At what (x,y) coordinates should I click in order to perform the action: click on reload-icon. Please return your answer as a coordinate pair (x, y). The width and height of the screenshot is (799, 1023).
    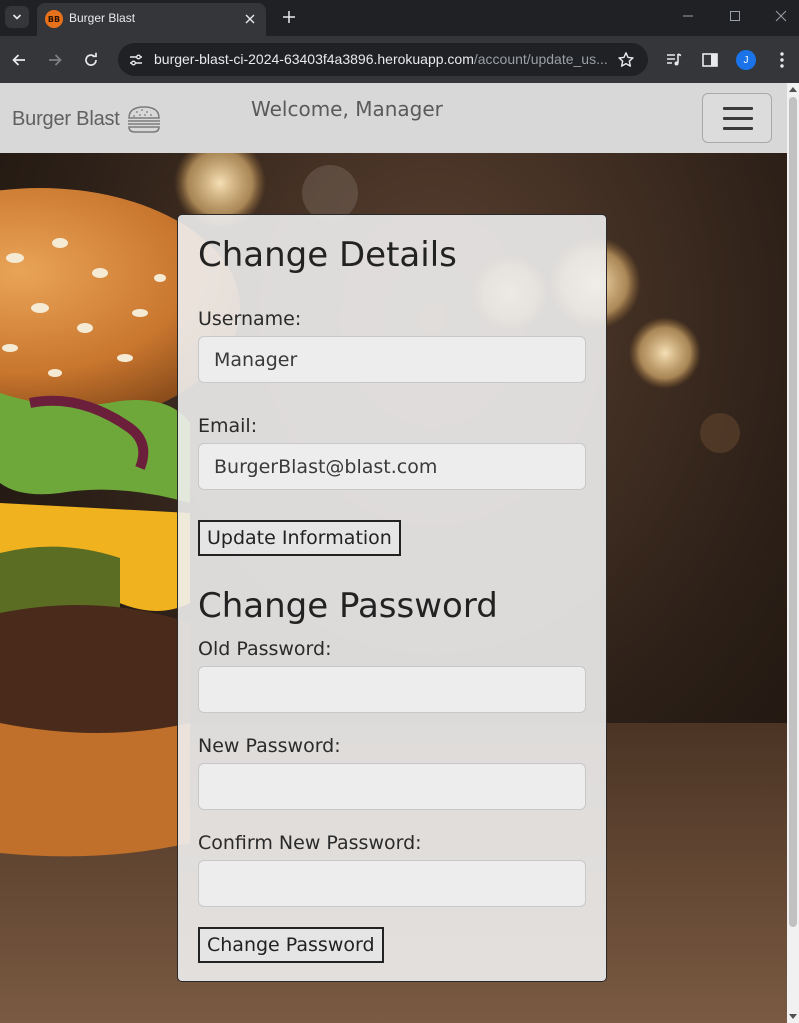
    Looking at the image, I should click on (91, 59).